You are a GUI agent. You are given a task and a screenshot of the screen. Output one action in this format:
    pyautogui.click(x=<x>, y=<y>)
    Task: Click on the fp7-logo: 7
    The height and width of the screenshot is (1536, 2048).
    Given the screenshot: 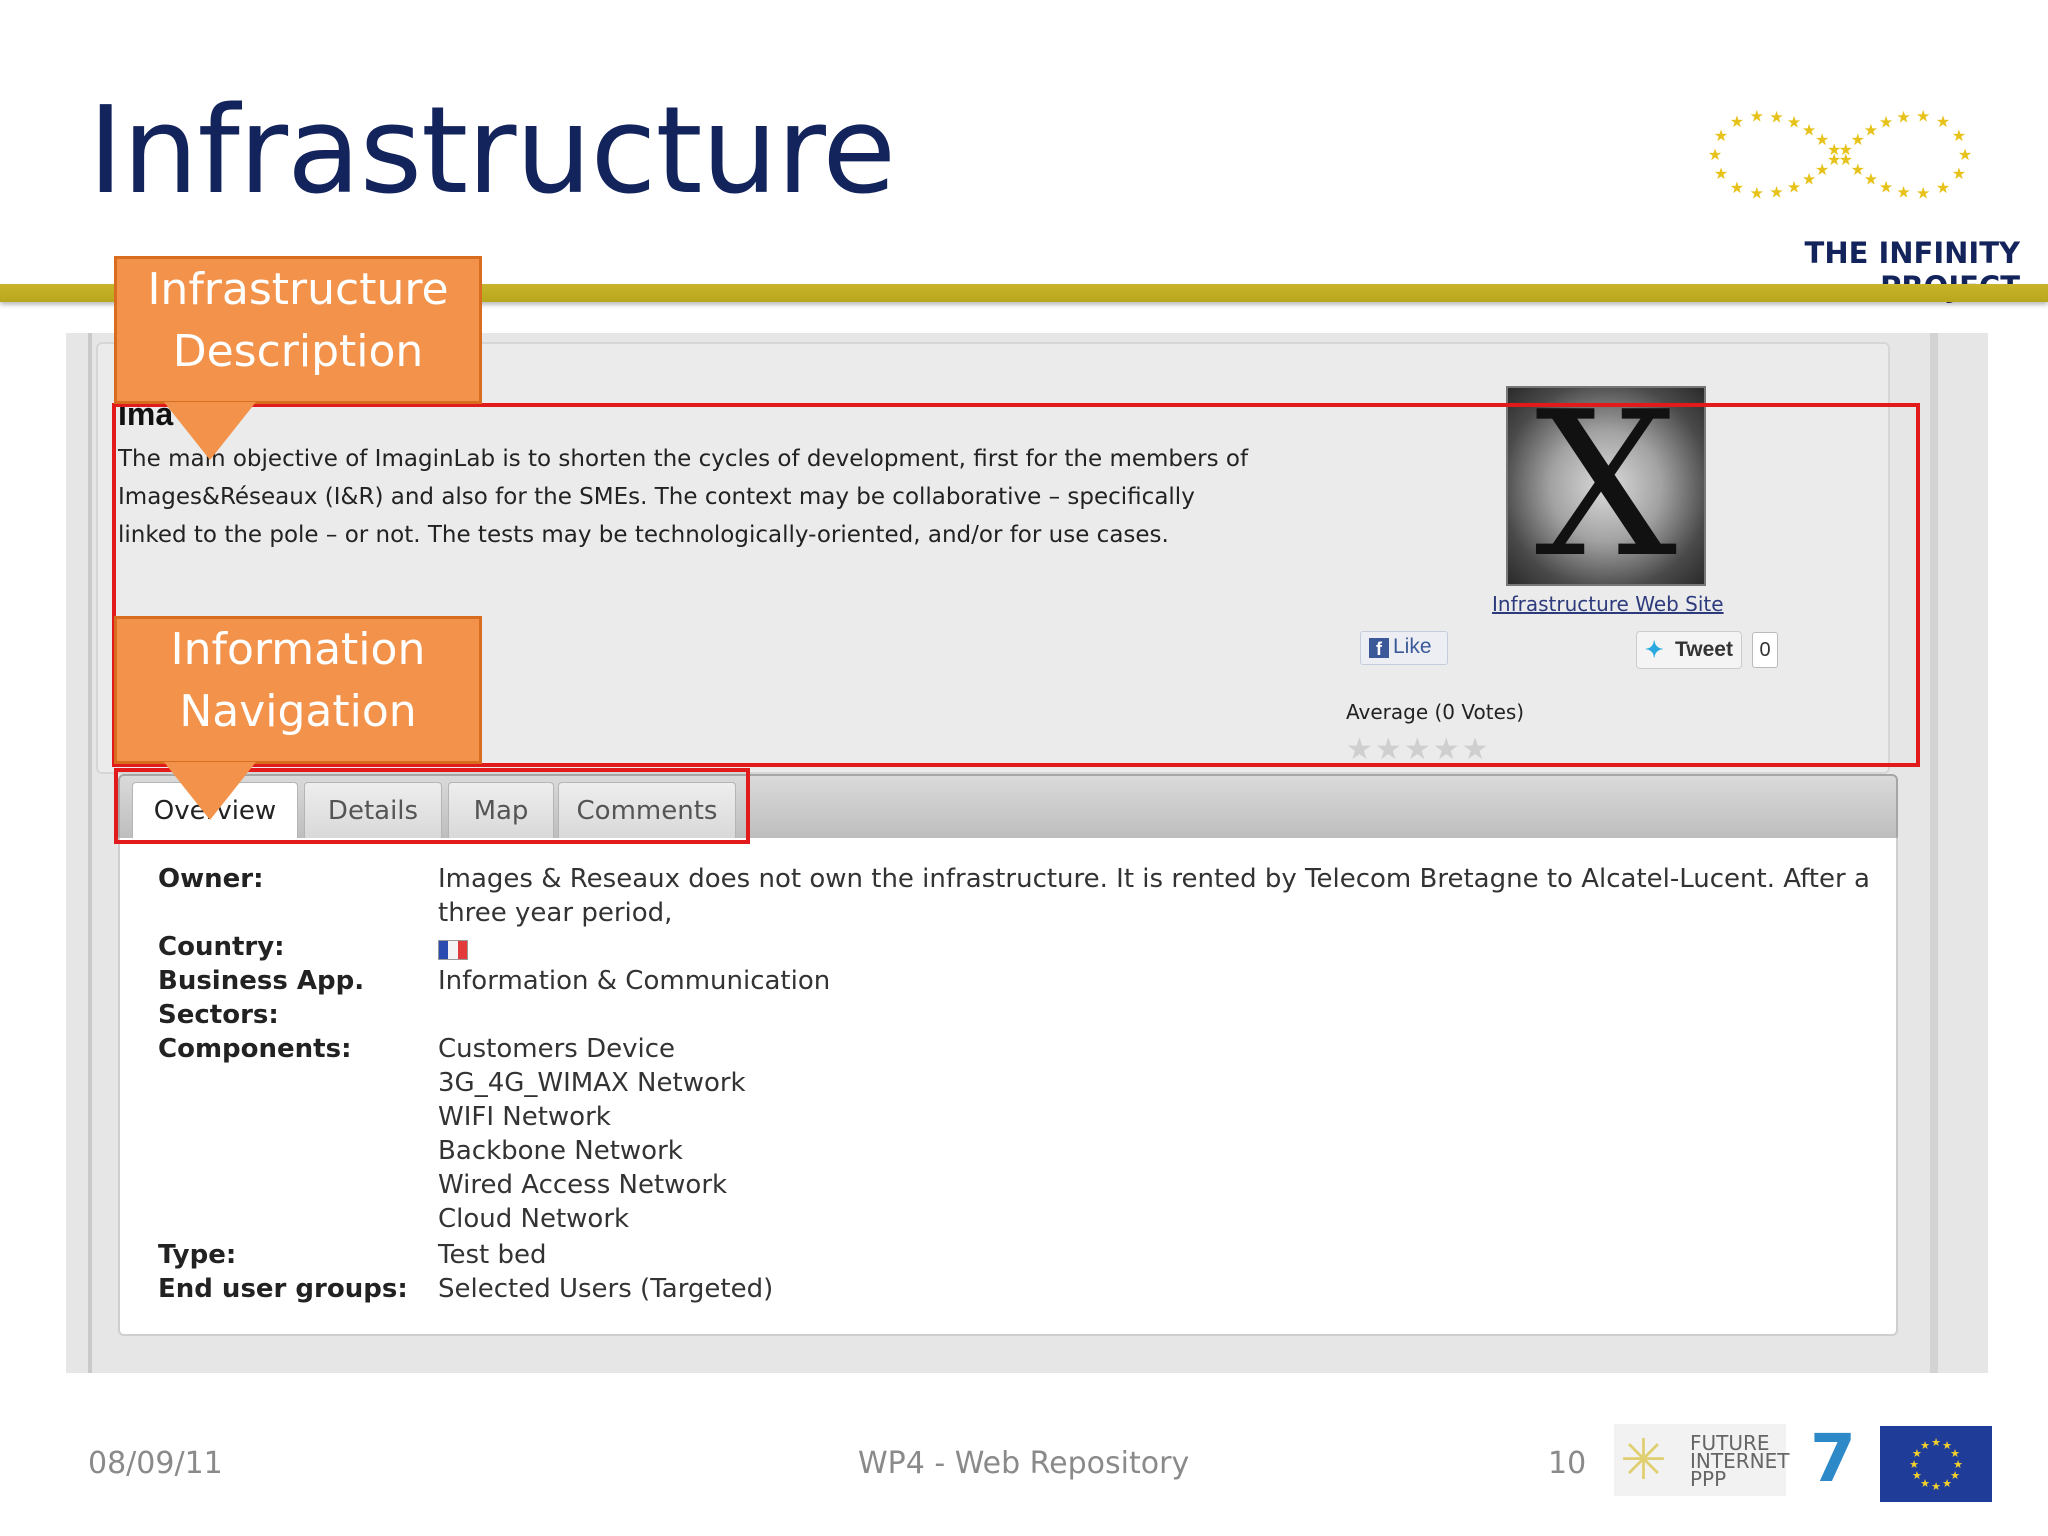 What is the action you would take?
    pyautogui.click(x=1834, y=1458)
    